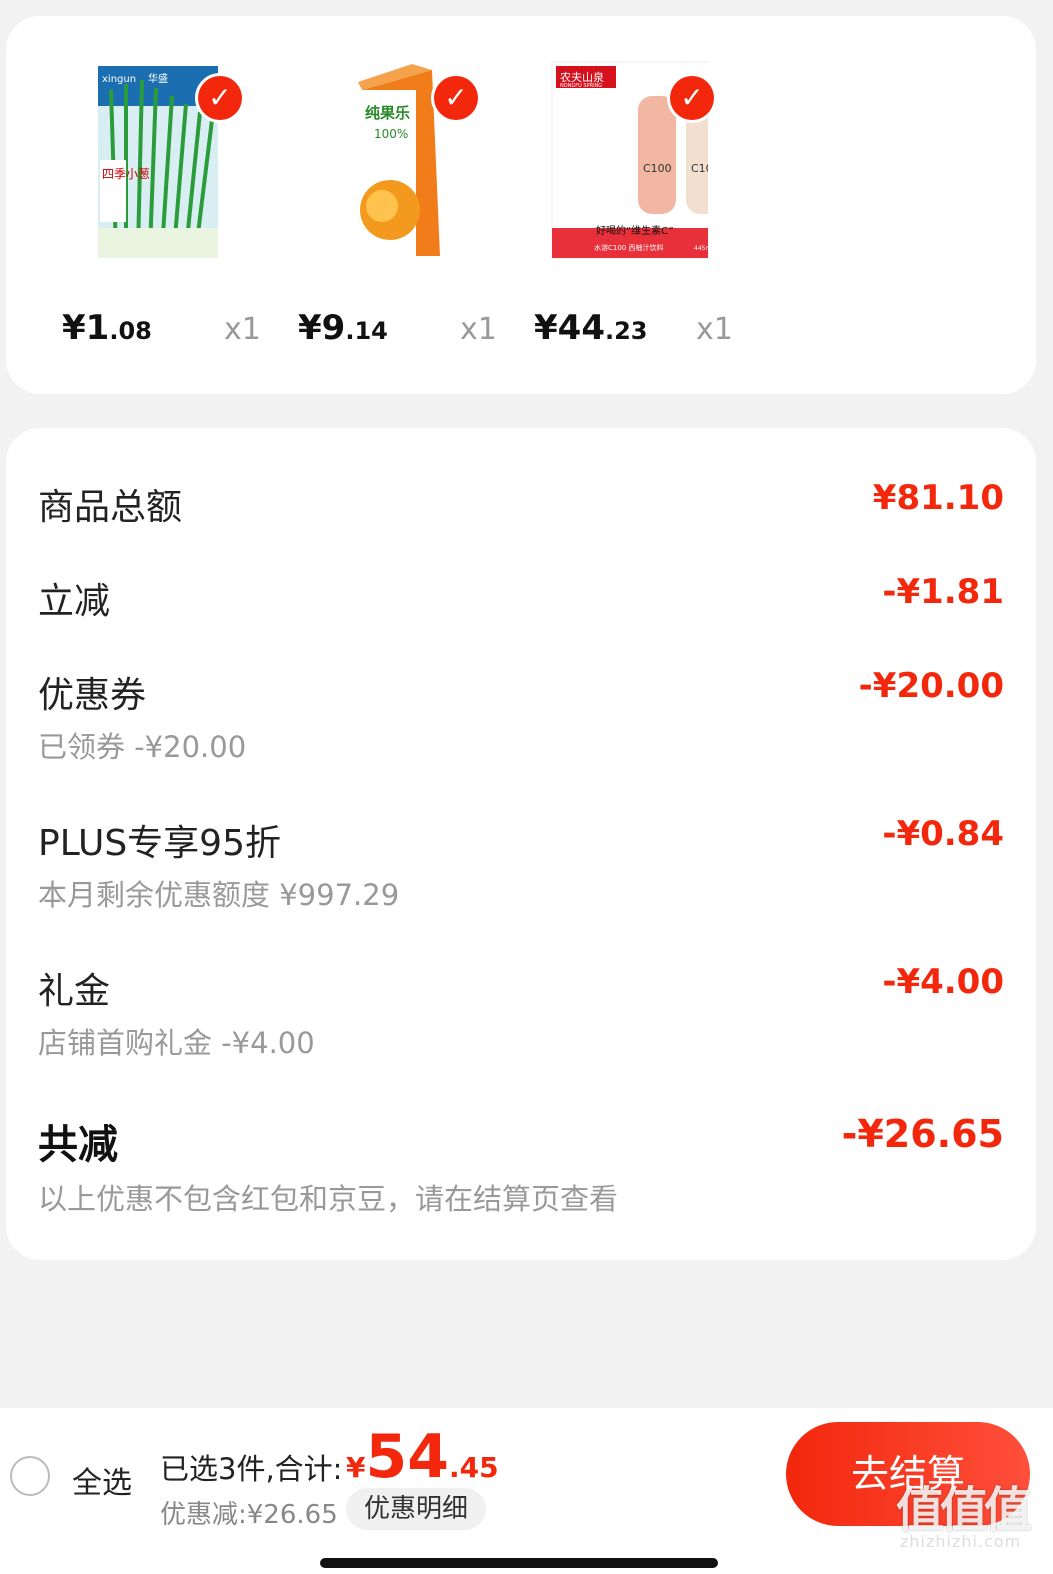 The width and height of the screenshot is (1053, 1574). What do you see at coordinates (74, 601) in the screenshot?
I see `instant-discount-label: 立减` at bounding box center [74, 601].